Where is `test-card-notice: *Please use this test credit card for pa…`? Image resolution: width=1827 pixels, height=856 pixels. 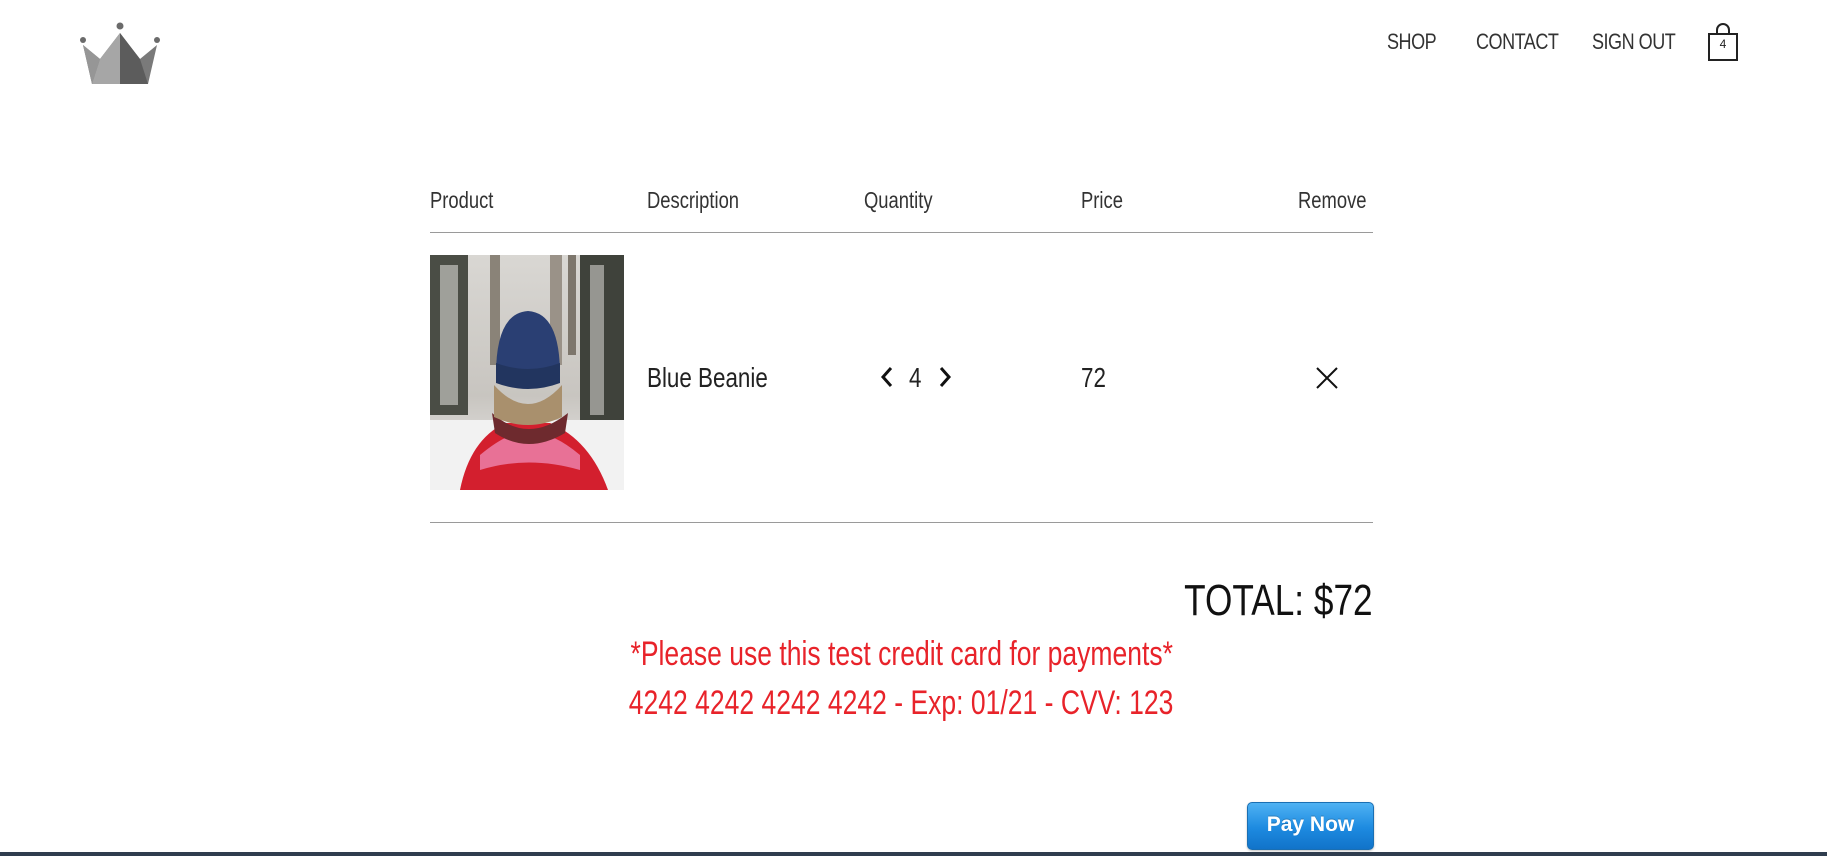
test-card-notice: *Please use this test credit card for pa… is located at coordinates (901, 654).